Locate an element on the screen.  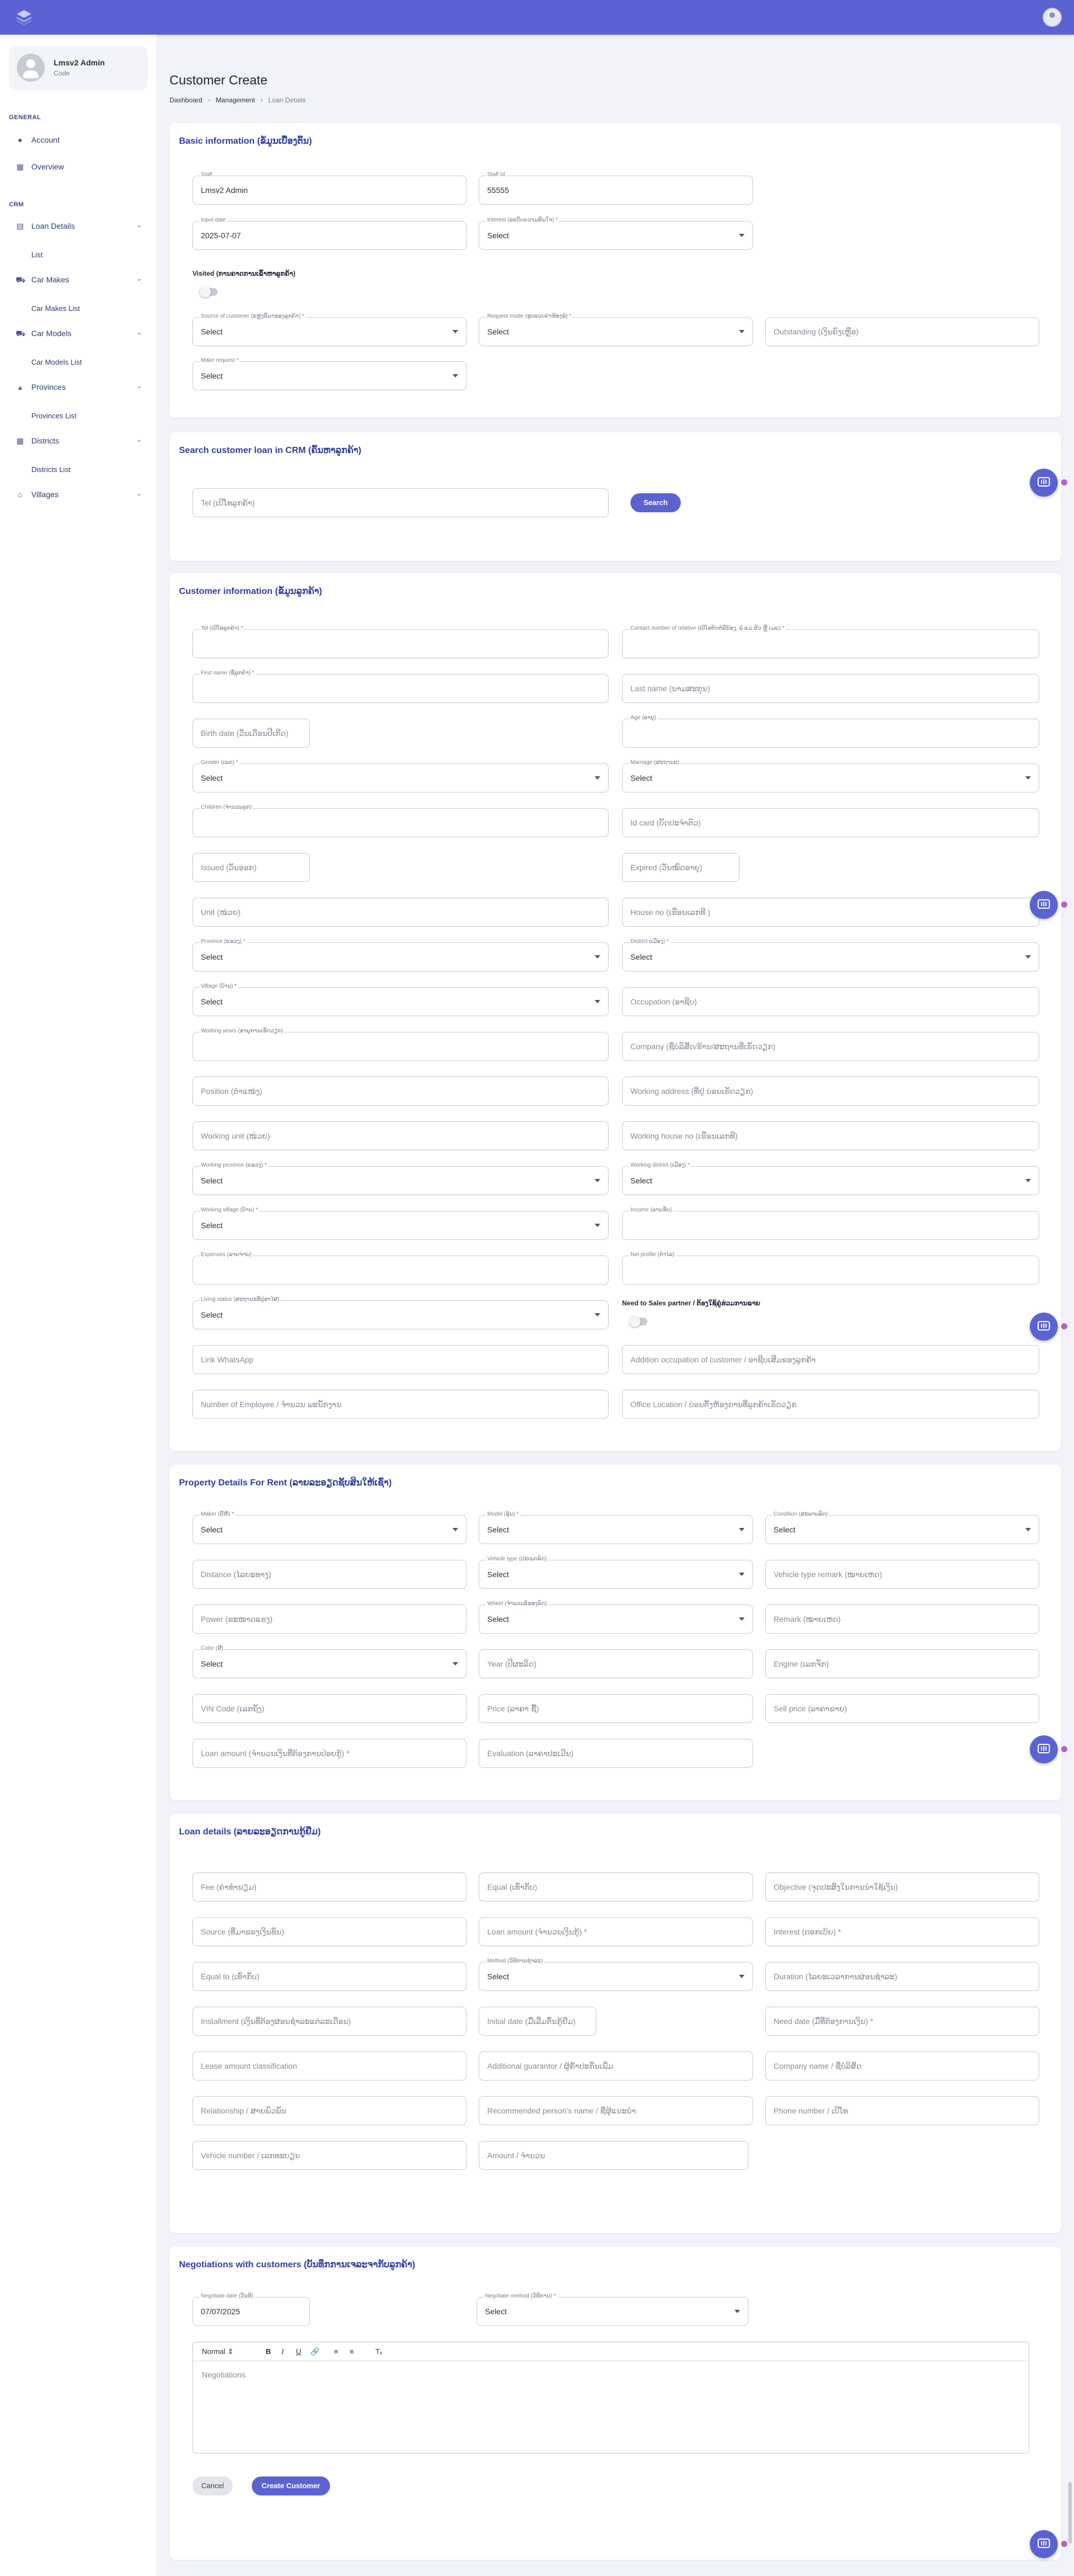
expired-date-input: Expired (ວັນໝົດອາຍຸ) is located at coordinates (680, 867).